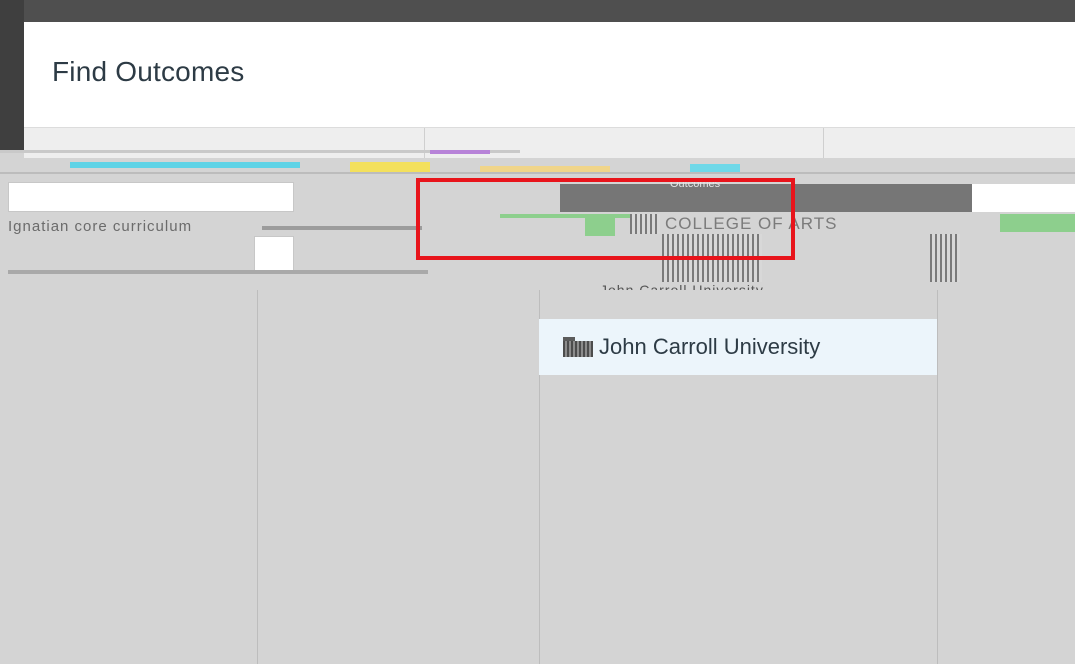 The width and height of the screenshot is (1075, 664). What do you see at coordinates (151, 197) in the screenshot?
I see `search-input` at bounding box center [151, 197].